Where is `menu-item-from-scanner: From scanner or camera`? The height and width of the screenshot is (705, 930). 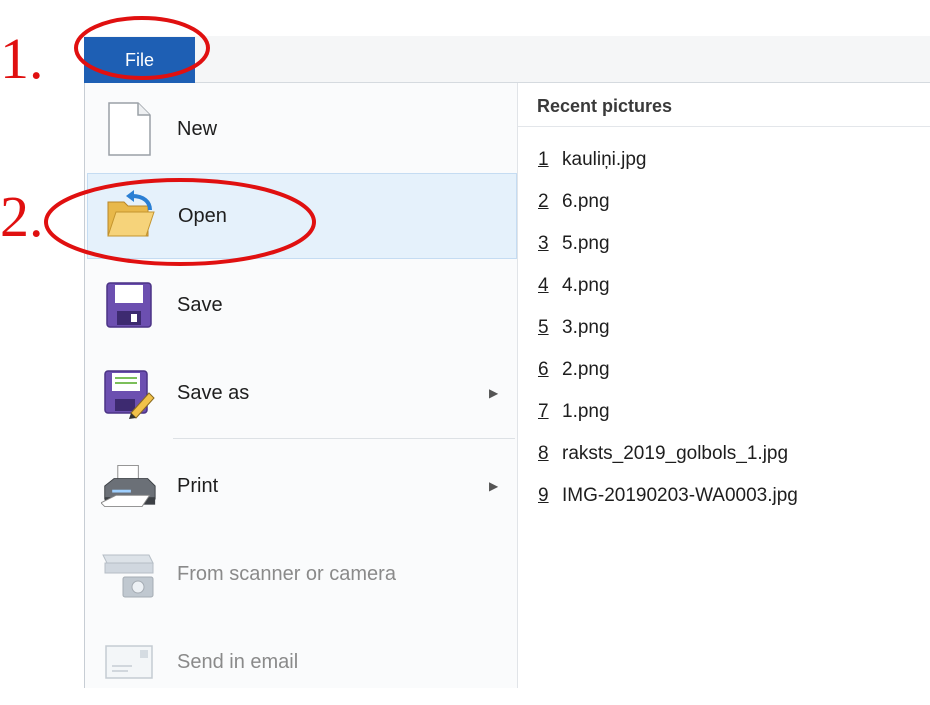
menu-item-from-scanner: From scanner or camera is located at coordinates (302, 574).